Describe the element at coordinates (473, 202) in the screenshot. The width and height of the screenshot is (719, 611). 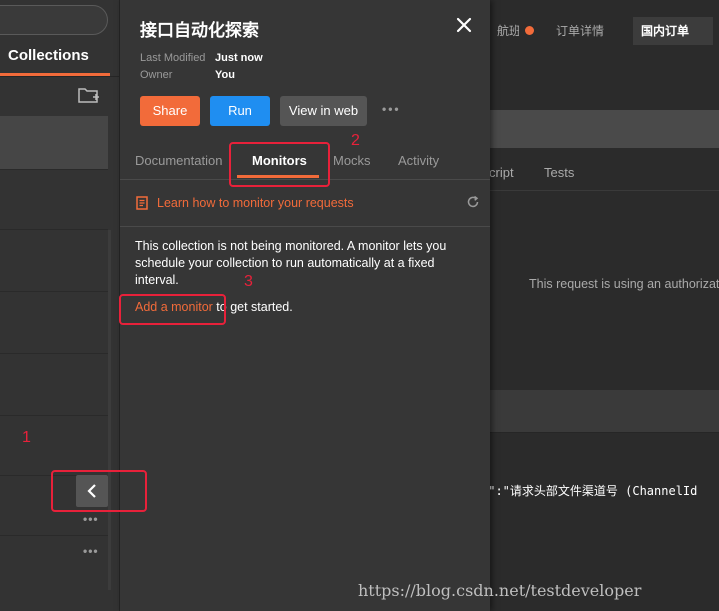
I see `refresh-icon` at that location.